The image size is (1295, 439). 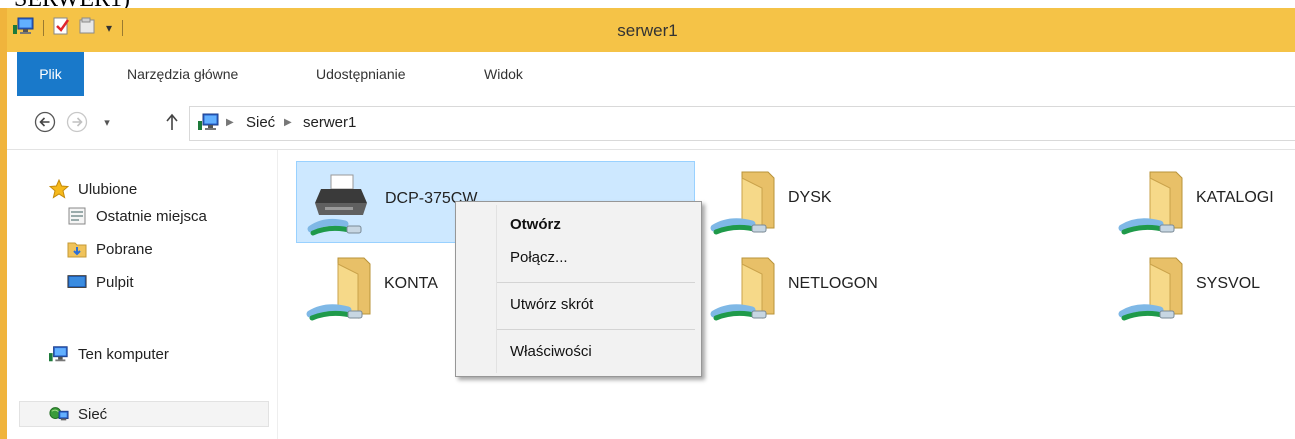 I want to click on context-menu-item-create-shortcut: Utwórz skrót, so click(x=578, y=305).